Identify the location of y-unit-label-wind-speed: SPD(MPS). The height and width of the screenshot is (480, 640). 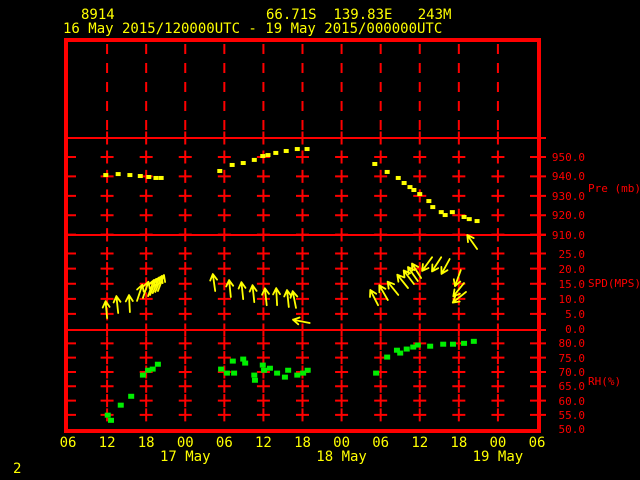
(614, 283).